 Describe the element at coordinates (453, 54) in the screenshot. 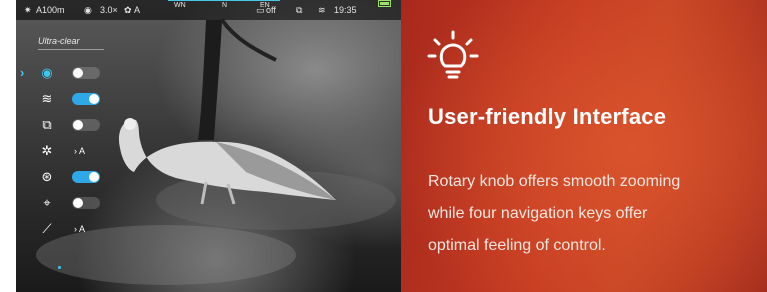

I see `lightbulb-icon` at that location.